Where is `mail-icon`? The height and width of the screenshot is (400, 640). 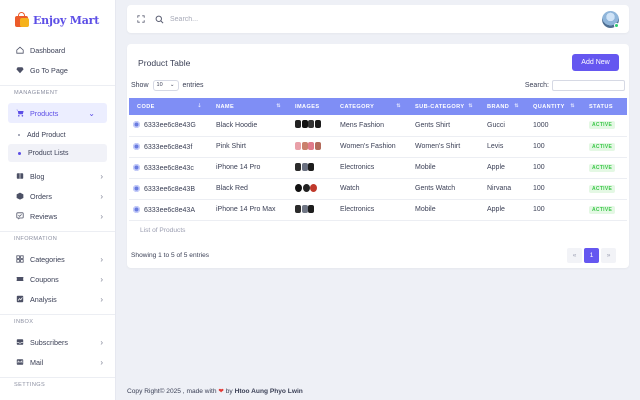
mail-icon is located at coordinates (20, 362).